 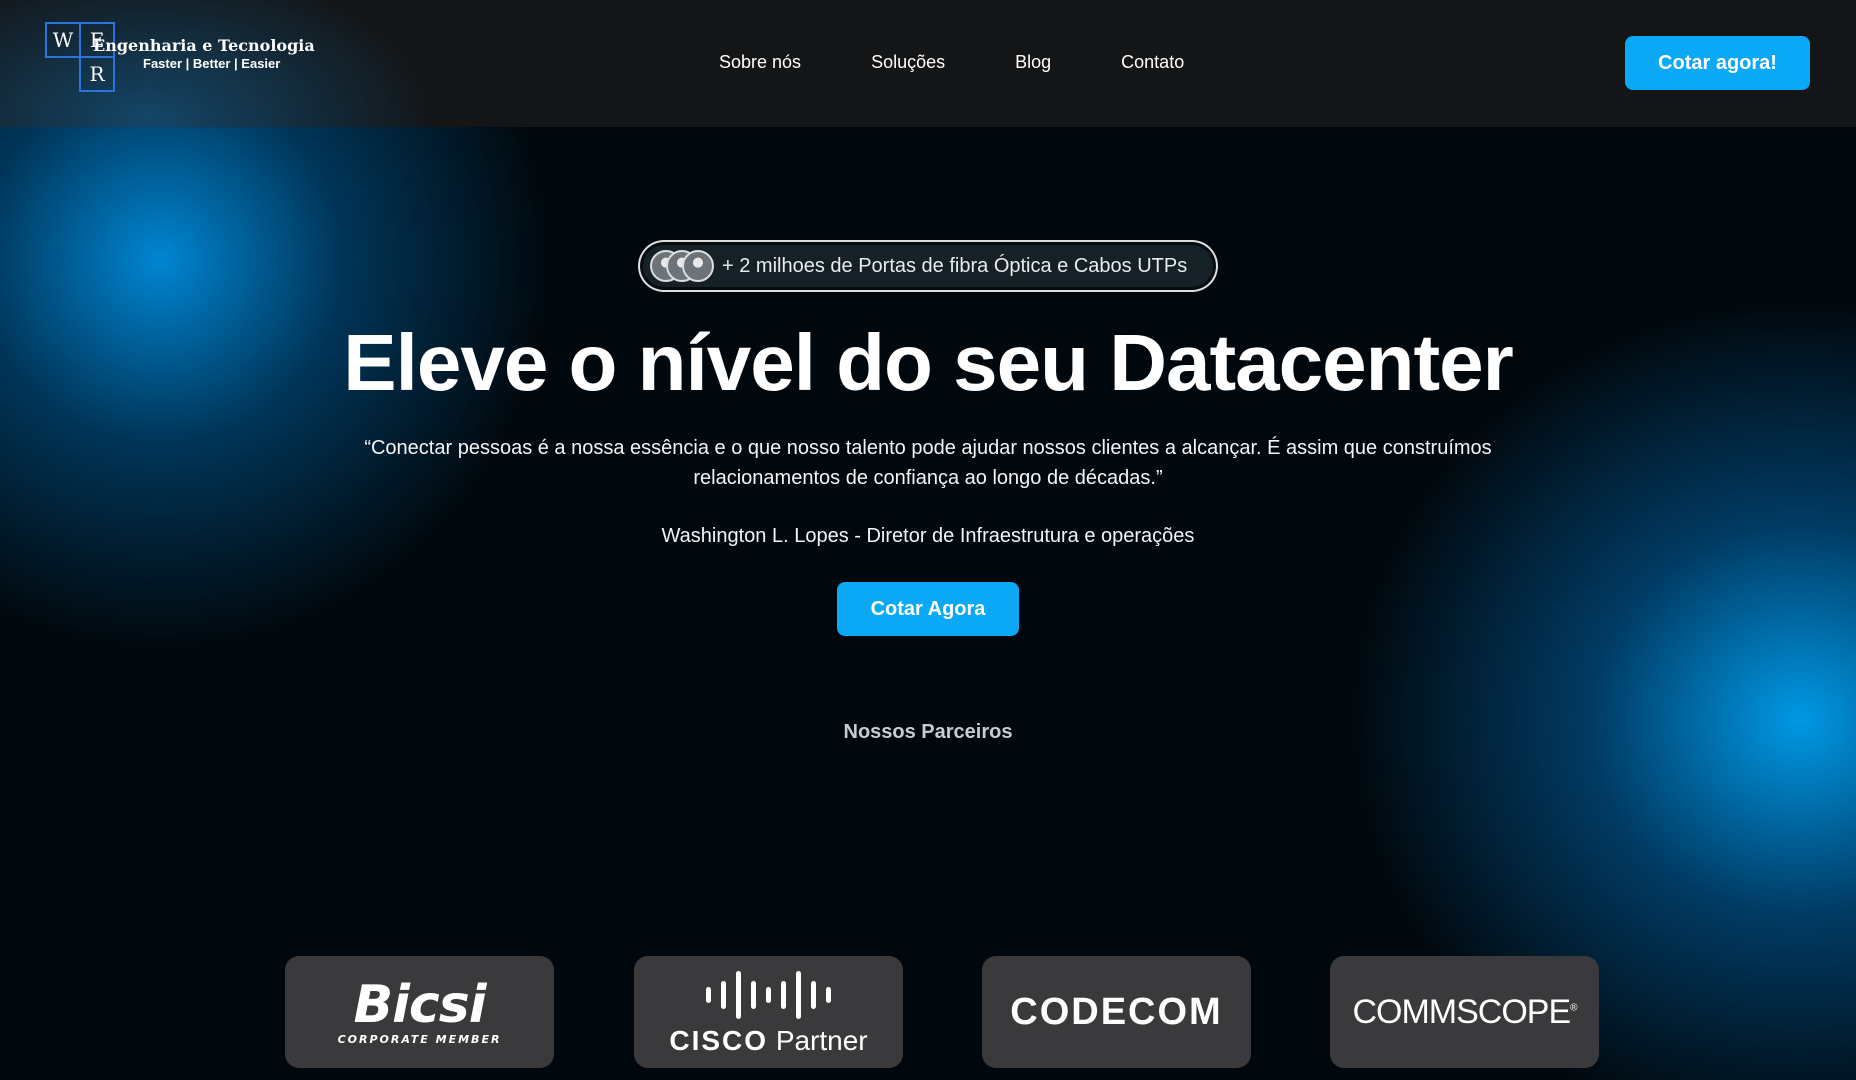 I want to click on commscope-logo-name: COMMSCOPE, so click(x=1461, y=1011).